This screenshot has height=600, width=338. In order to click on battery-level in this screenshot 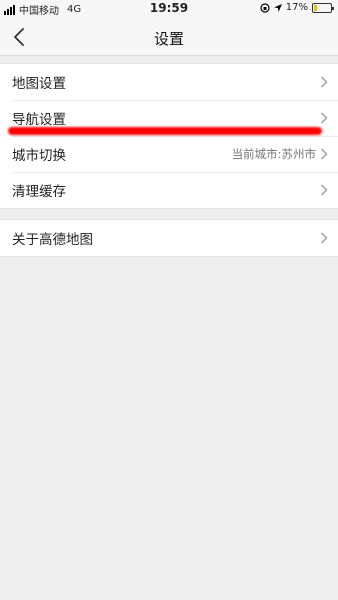, I will do `click(315, 7)`.